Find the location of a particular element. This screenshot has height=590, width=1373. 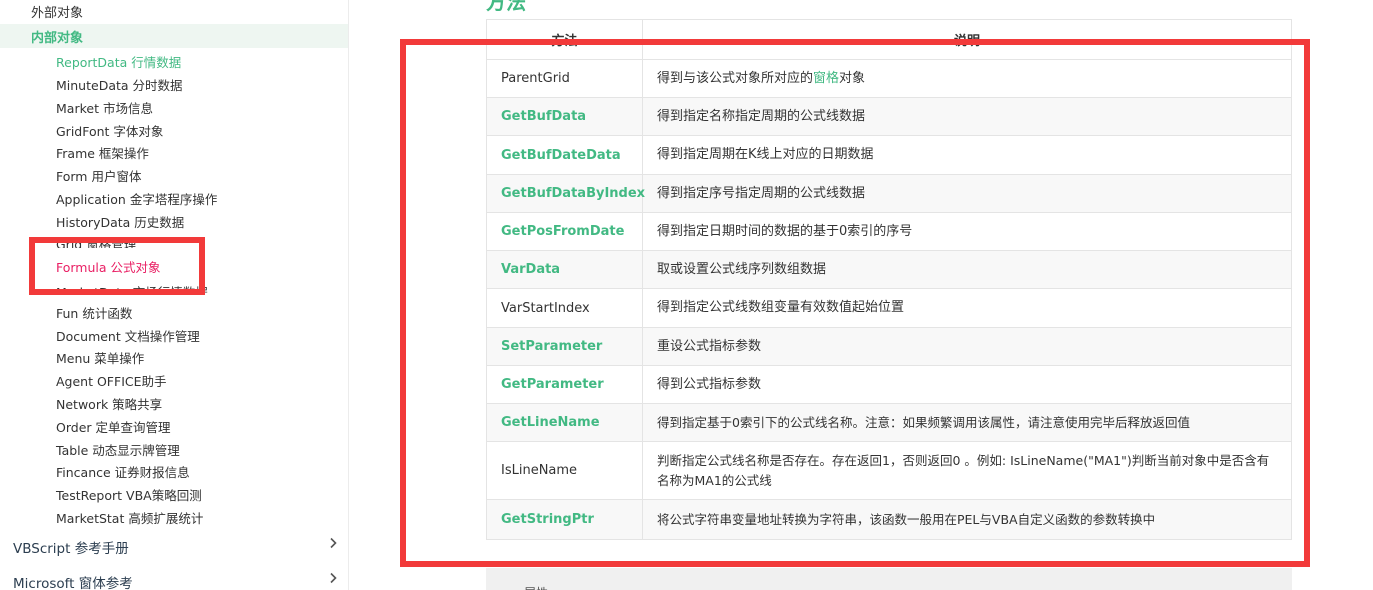

method-cell: VarStartIndex is located at coordinates (564, 308).